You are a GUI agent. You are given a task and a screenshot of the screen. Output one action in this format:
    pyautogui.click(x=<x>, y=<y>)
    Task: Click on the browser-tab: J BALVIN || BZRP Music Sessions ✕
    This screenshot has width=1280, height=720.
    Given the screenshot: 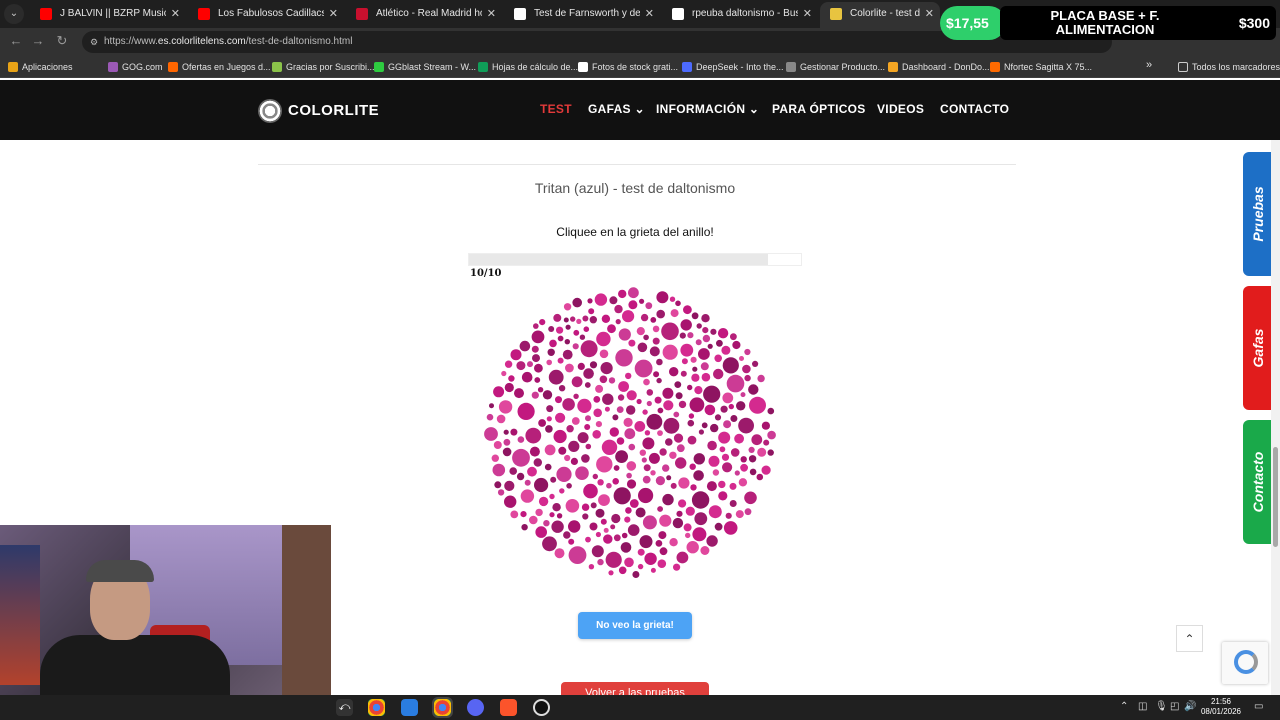 What is the action you would take?
    pyautogui.click(x=108, y=14)
    